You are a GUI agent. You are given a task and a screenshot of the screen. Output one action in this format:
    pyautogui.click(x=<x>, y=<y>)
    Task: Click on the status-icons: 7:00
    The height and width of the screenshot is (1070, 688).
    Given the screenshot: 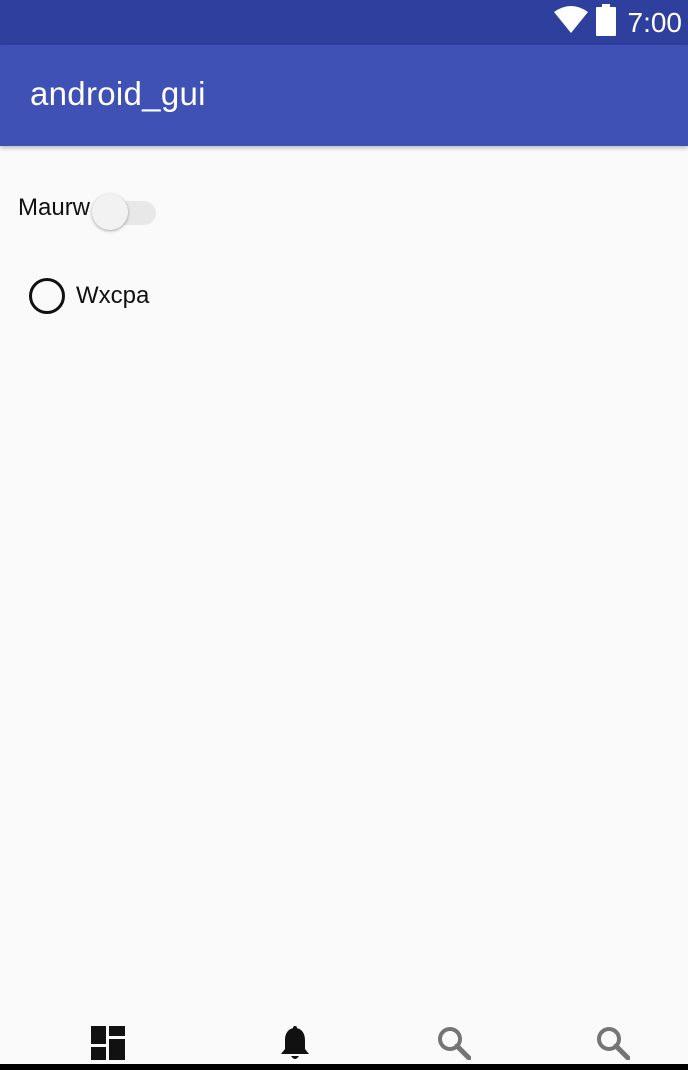 What is the action you would take?
    pyautogui.click(x=618, y=22)
    